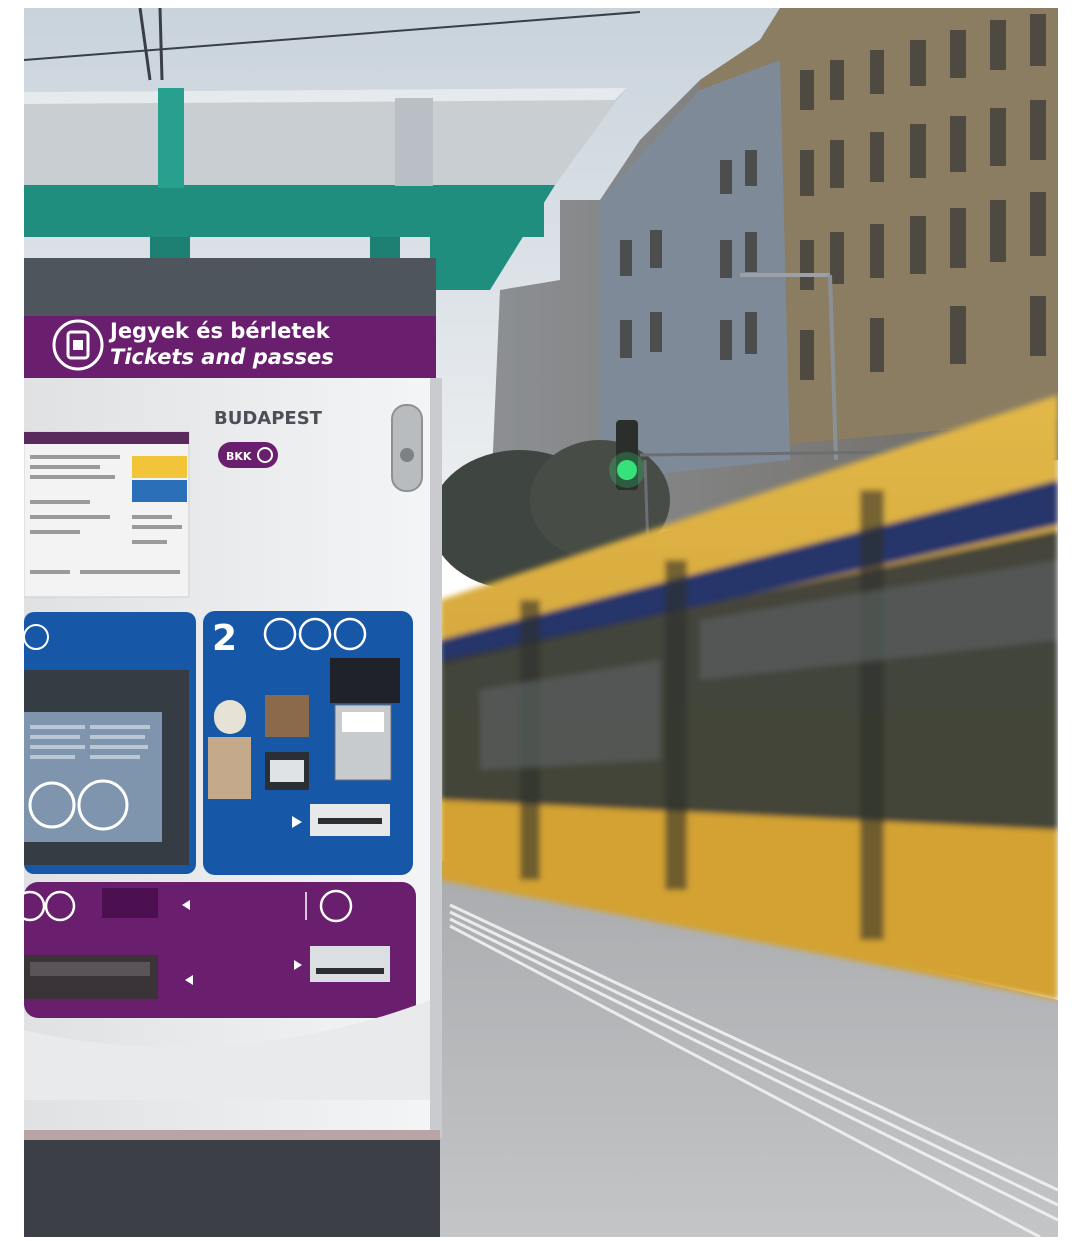 The image size is (1080, 1241). Describe the element at coordinates (224, 638) in the screenshot. I see `step-number: 2` at that location.